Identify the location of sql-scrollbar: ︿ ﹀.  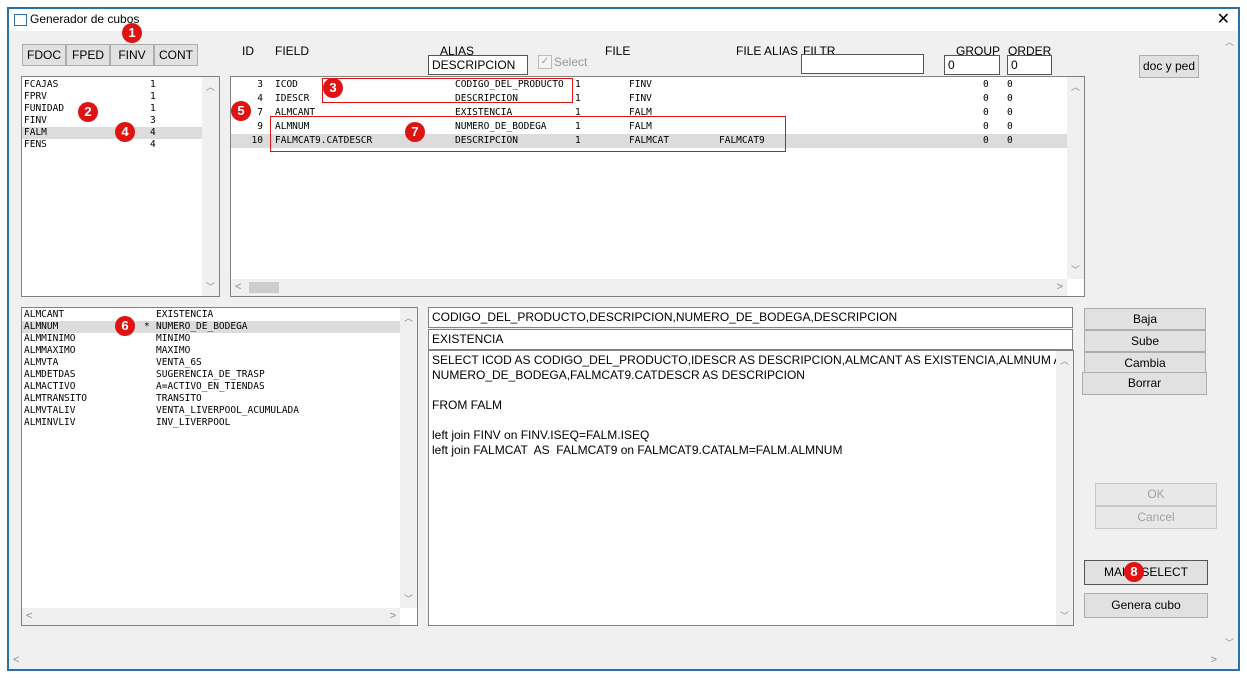
(1064, 488).